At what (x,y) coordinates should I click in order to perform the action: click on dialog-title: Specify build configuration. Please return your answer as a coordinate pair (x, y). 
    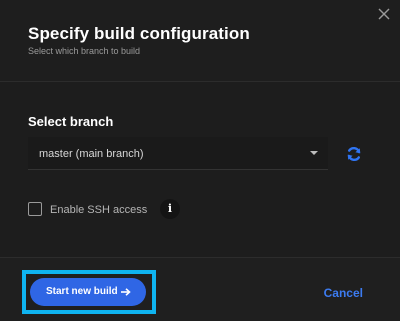
    Looking at the image, I should click on (139, 33).